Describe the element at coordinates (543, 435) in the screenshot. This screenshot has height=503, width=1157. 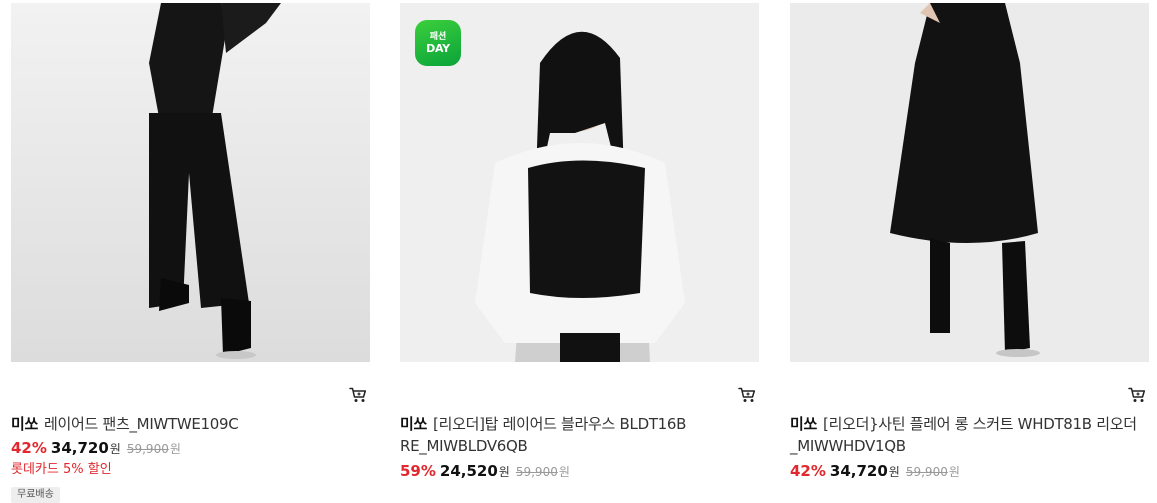
I see `product-name: [리오더]탑 레이어드 블라우스 BLDT16B RE_MIWBLDV6QB` at that location.